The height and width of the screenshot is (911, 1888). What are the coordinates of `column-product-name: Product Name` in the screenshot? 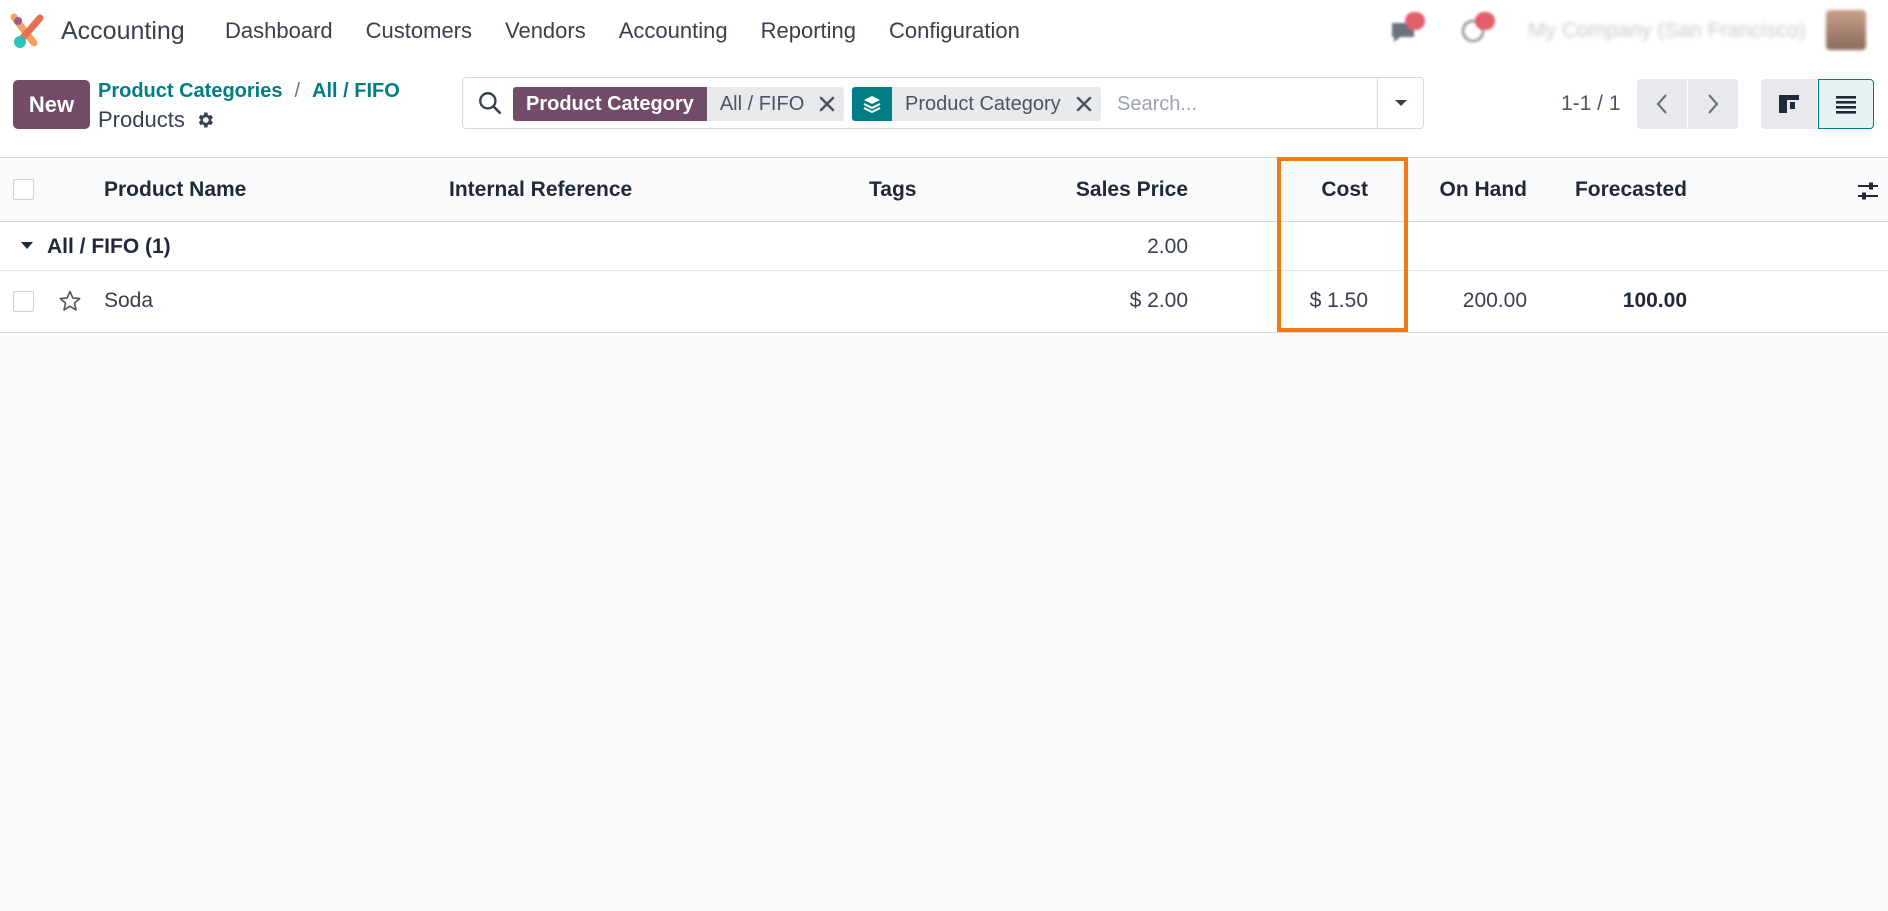 It's located at (175, 190).